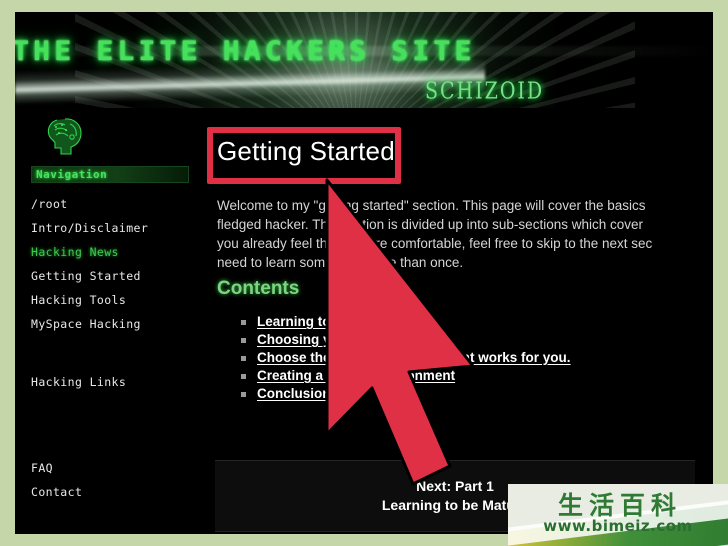 The height and width of the screenshot is (546, 728). Describe the element at coordinates (72, 174) in the screenshot. I see `sidebar-heading-label: Navigation` at that location.